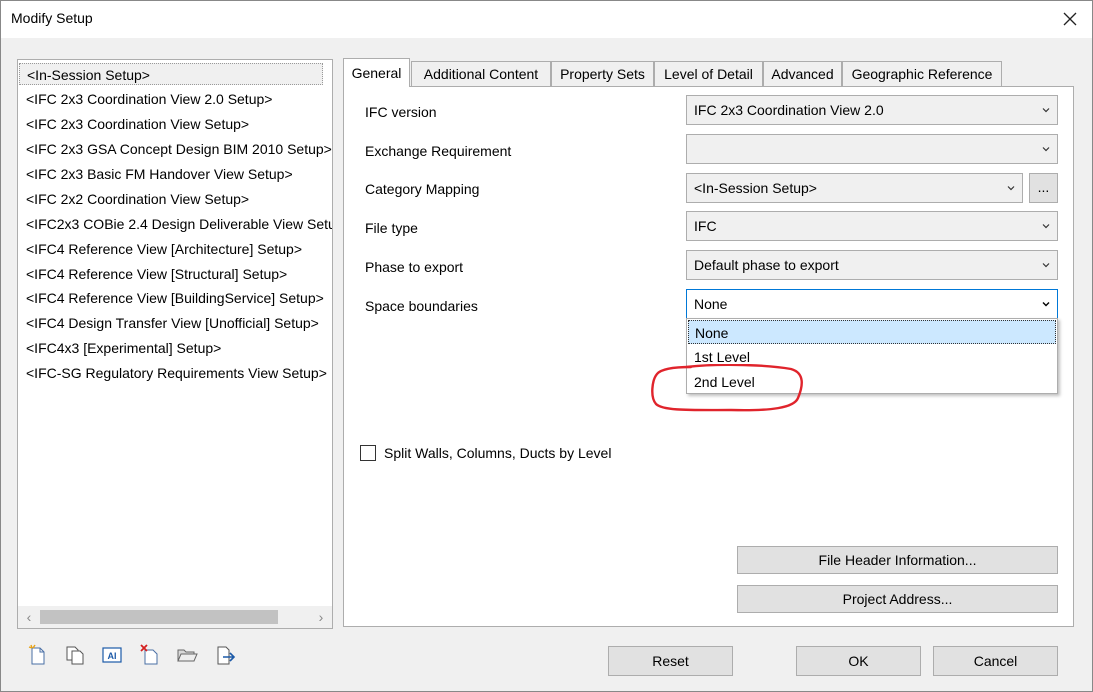 Image resolution: width=1093 pixels, height=692 pixels. I want to click on file-type-value: IFC, so click(705, 226).